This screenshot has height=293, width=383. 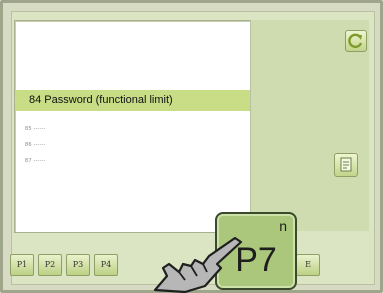 What do you see at coordinates (106, 265) in the screenshot?
I see `tab-p4: P4` at bounding box center [106, 265].